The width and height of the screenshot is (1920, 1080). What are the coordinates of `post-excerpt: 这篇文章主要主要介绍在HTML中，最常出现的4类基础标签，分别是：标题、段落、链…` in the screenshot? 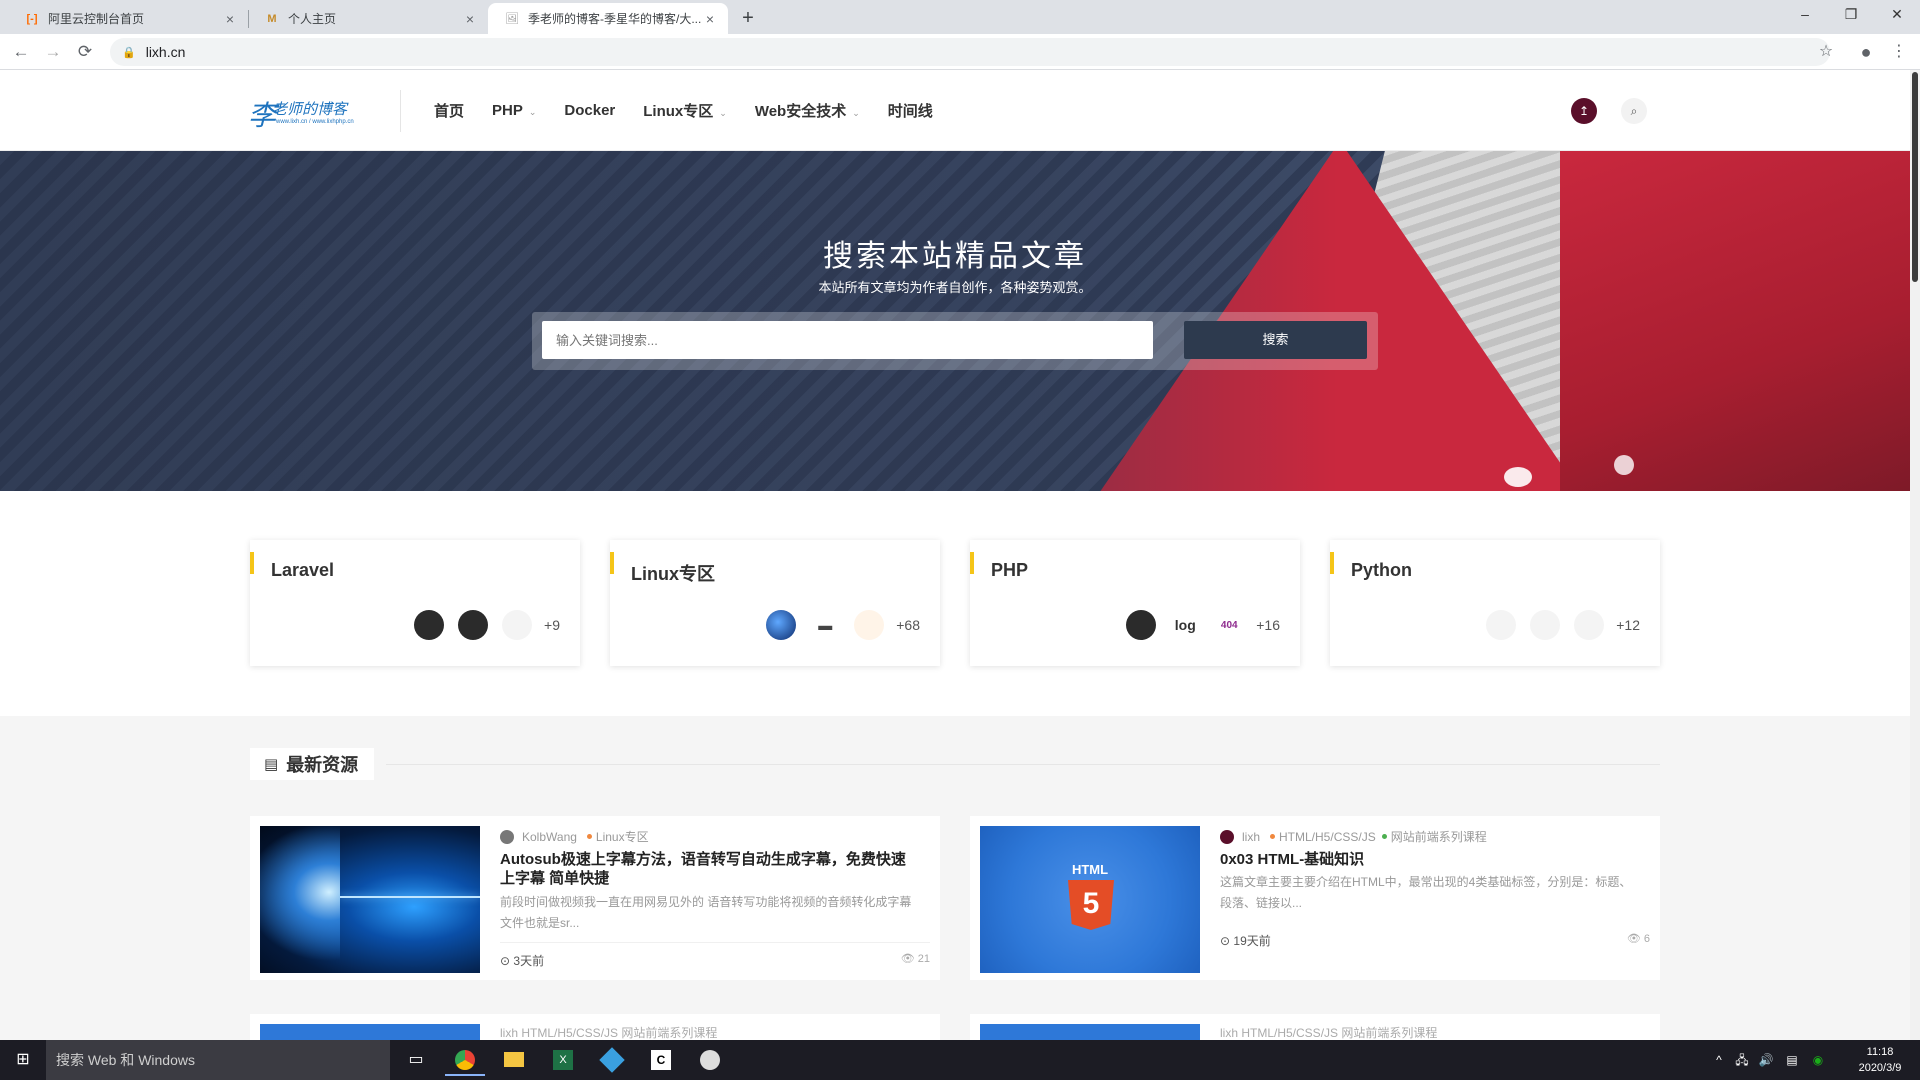 It's located at (1426, 892).